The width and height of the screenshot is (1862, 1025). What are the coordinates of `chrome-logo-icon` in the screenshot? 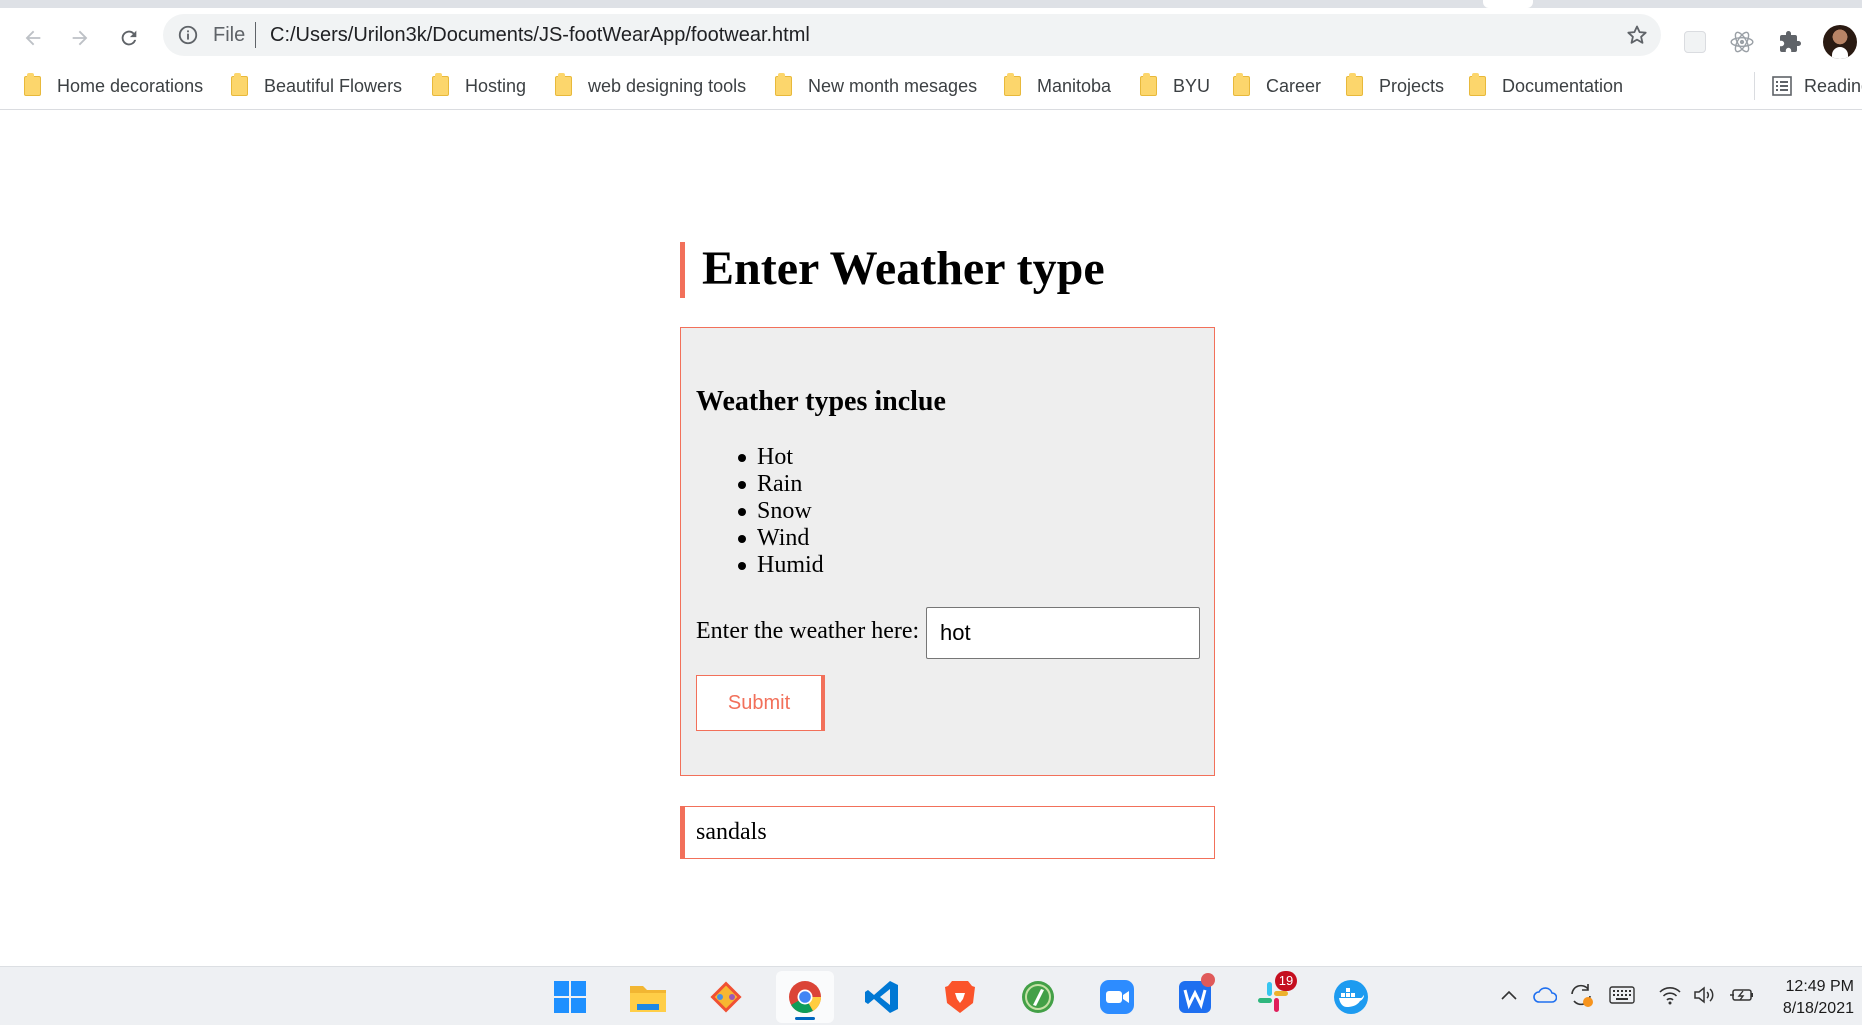 It's located at (805, 997).